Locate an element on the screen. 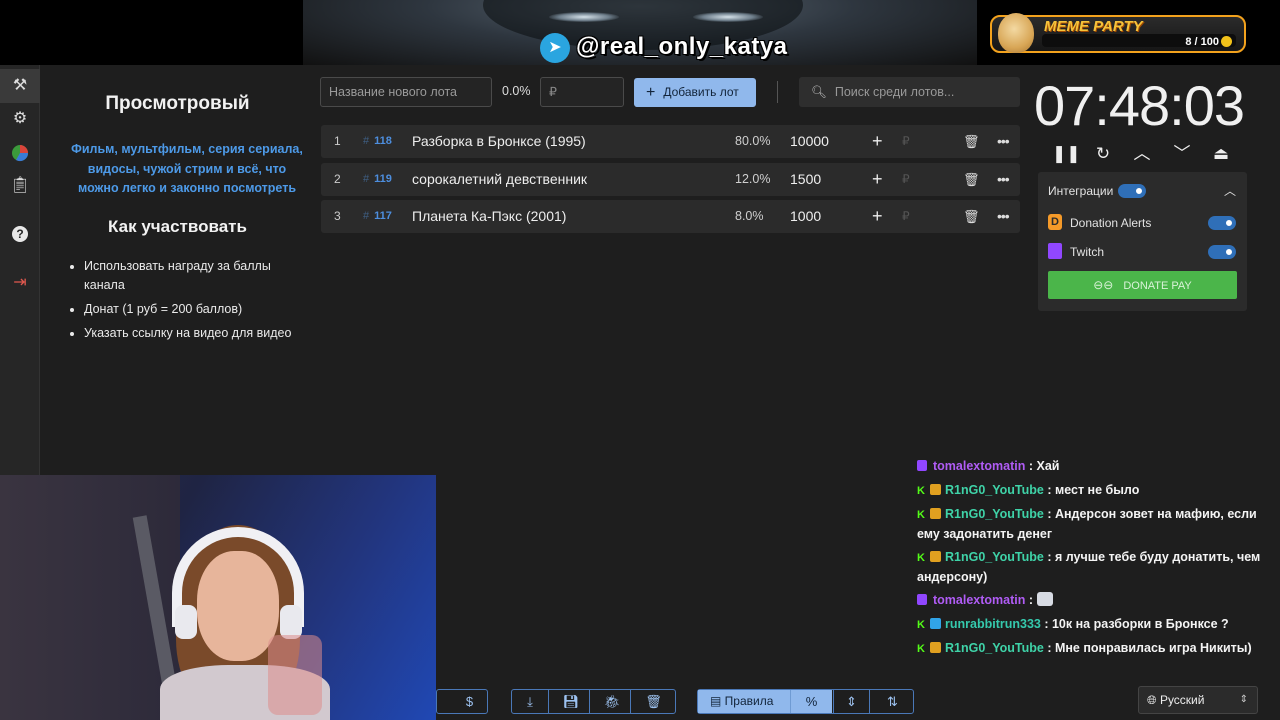 Image resolution: width=1280 pixels, height=720 pixels. dollar-icon: $ is located at coordinates (469, 701).